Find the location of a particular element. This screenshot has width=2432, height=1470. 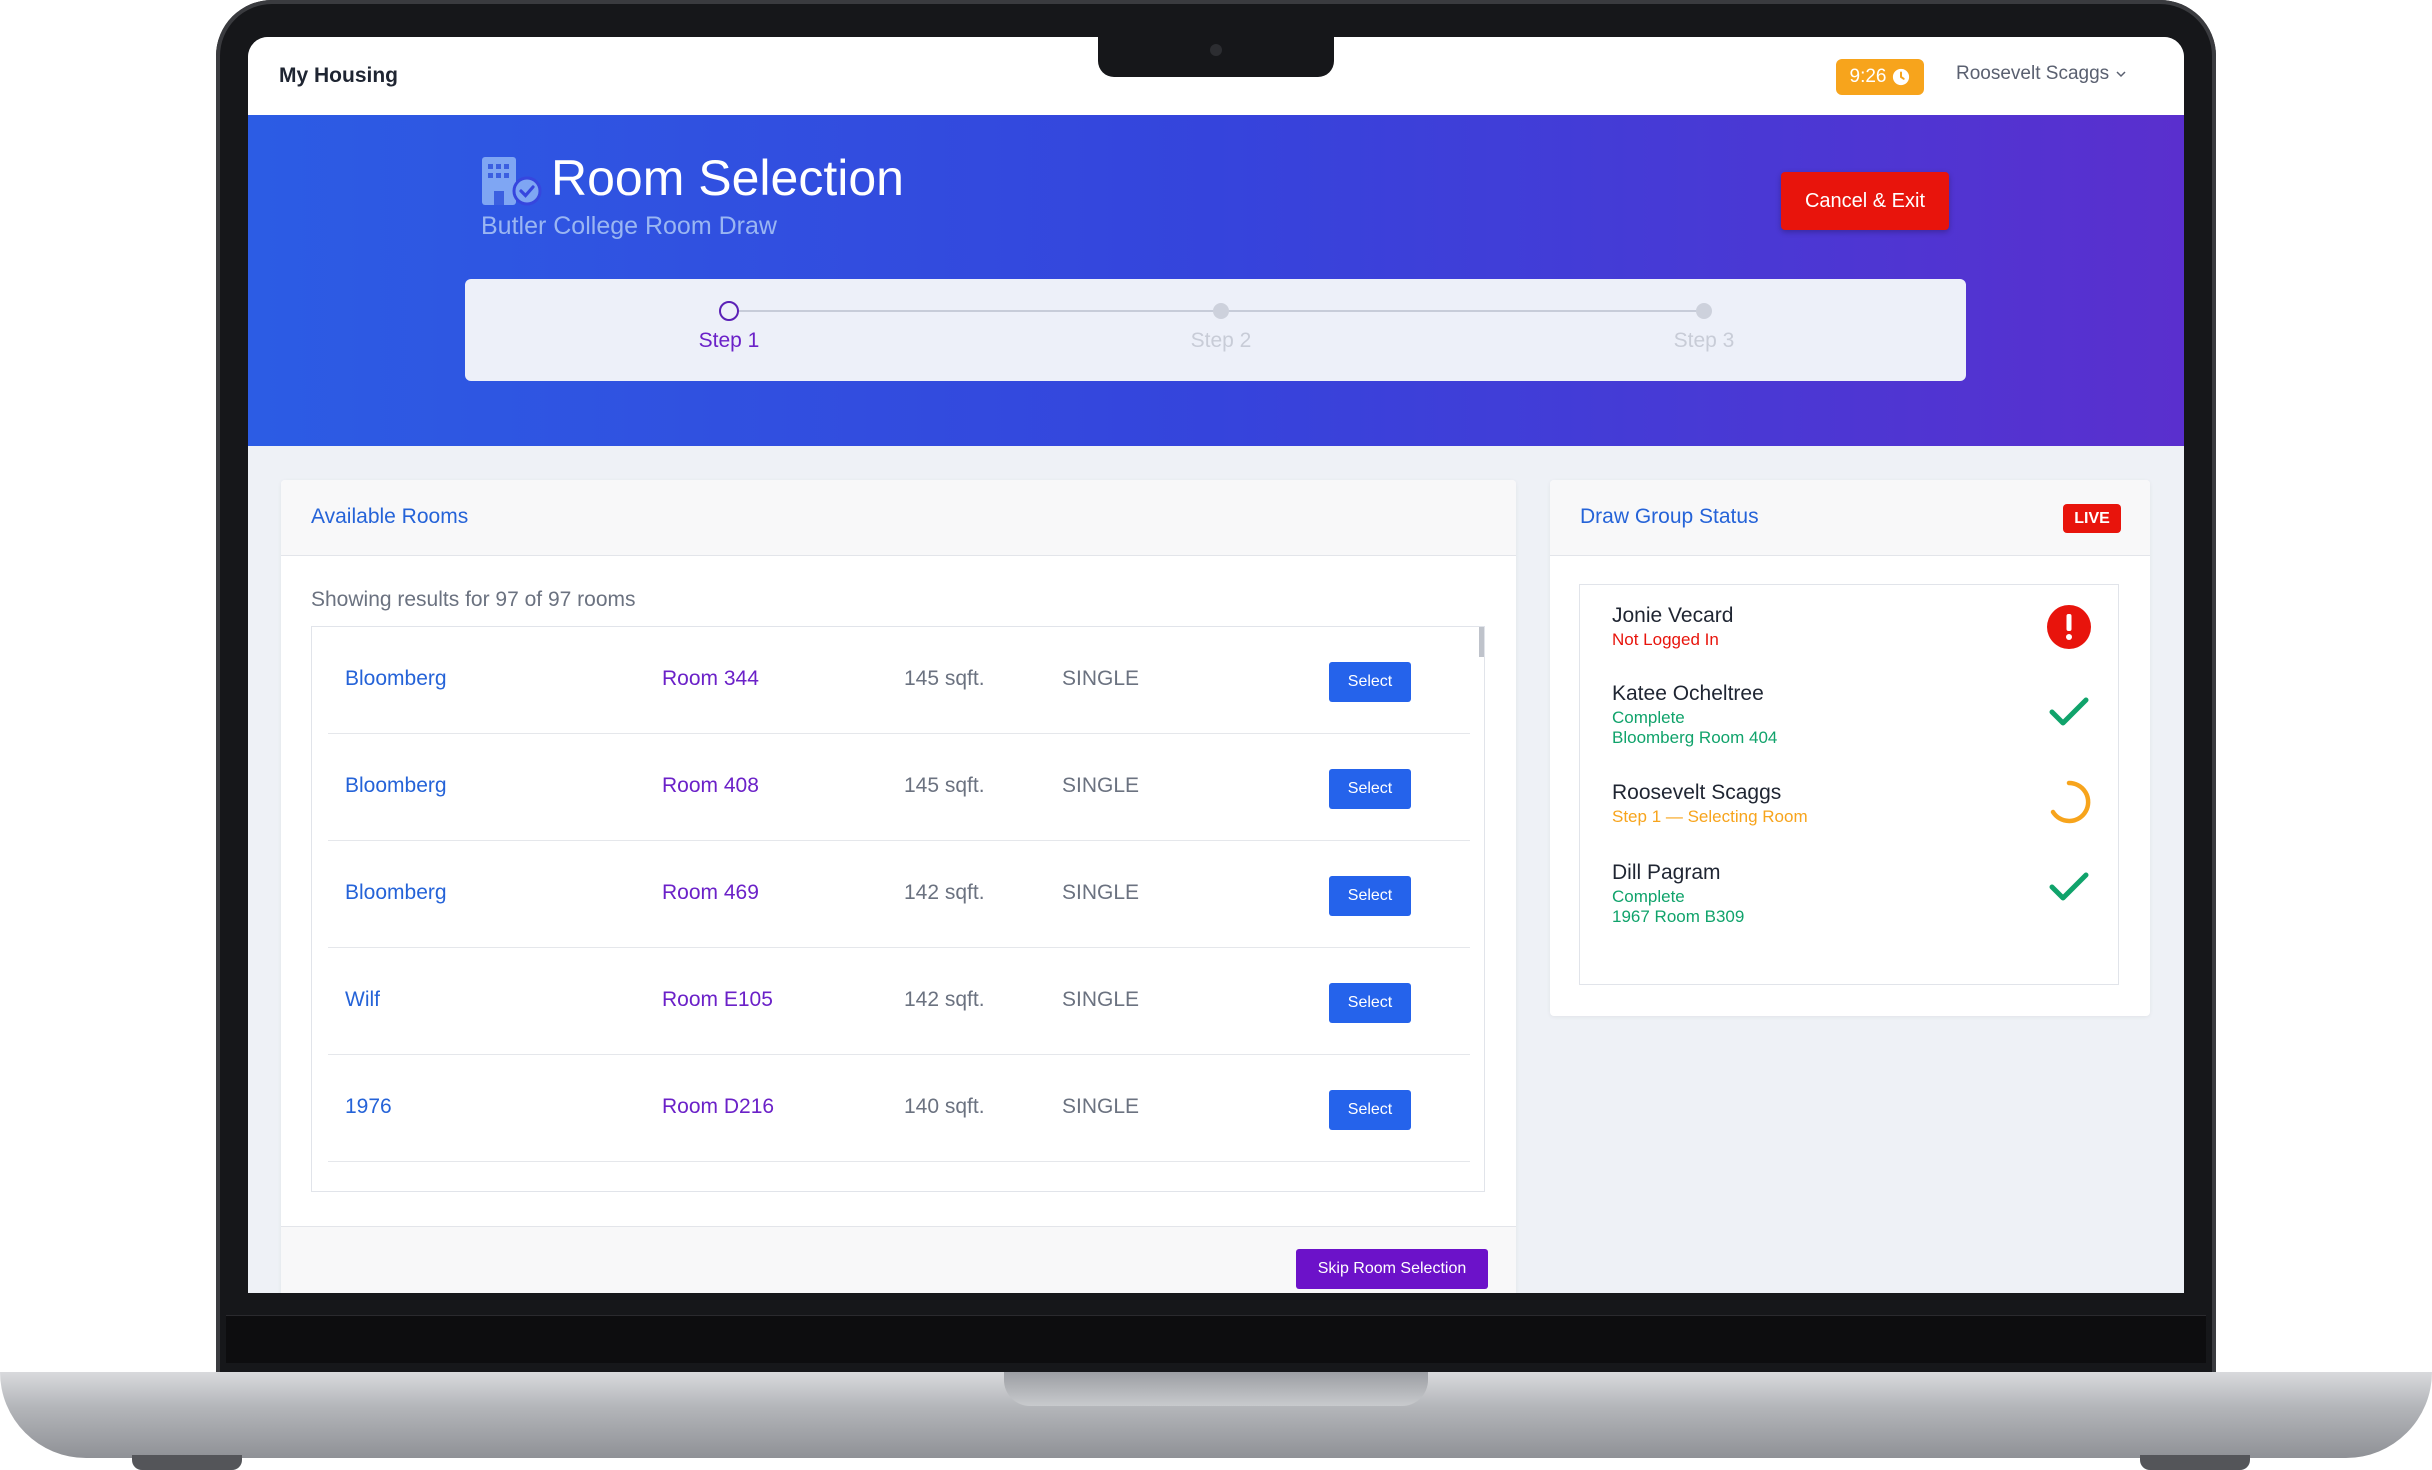

list-item: Jonie Vecard Not Logged In is located at coordinates (1852, 627).